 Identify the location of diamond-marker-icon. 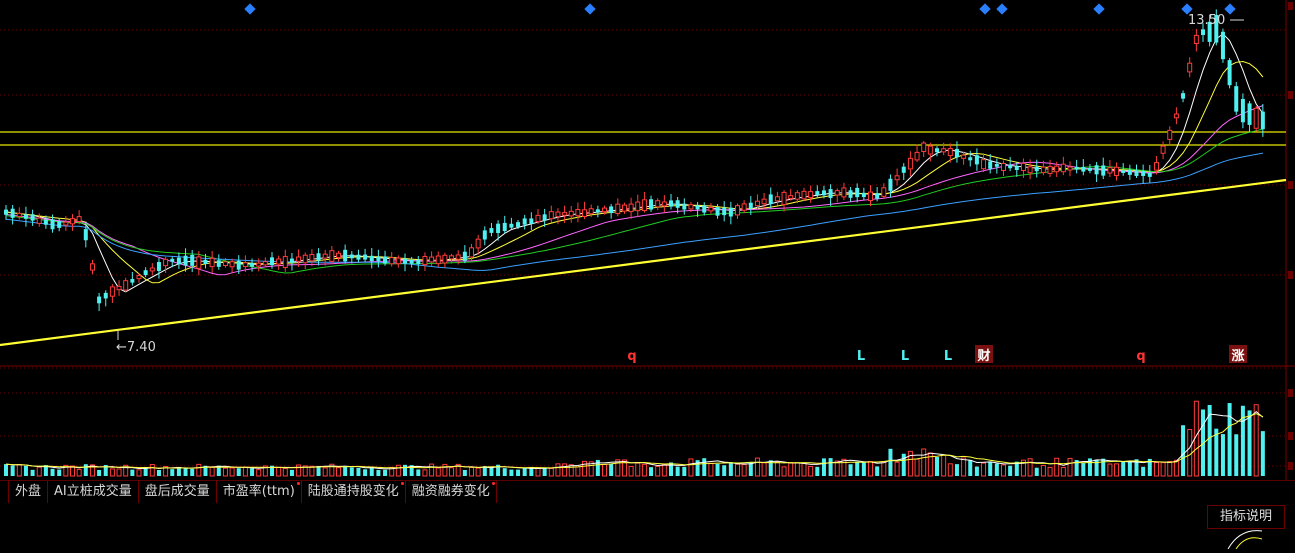
(250, 9).